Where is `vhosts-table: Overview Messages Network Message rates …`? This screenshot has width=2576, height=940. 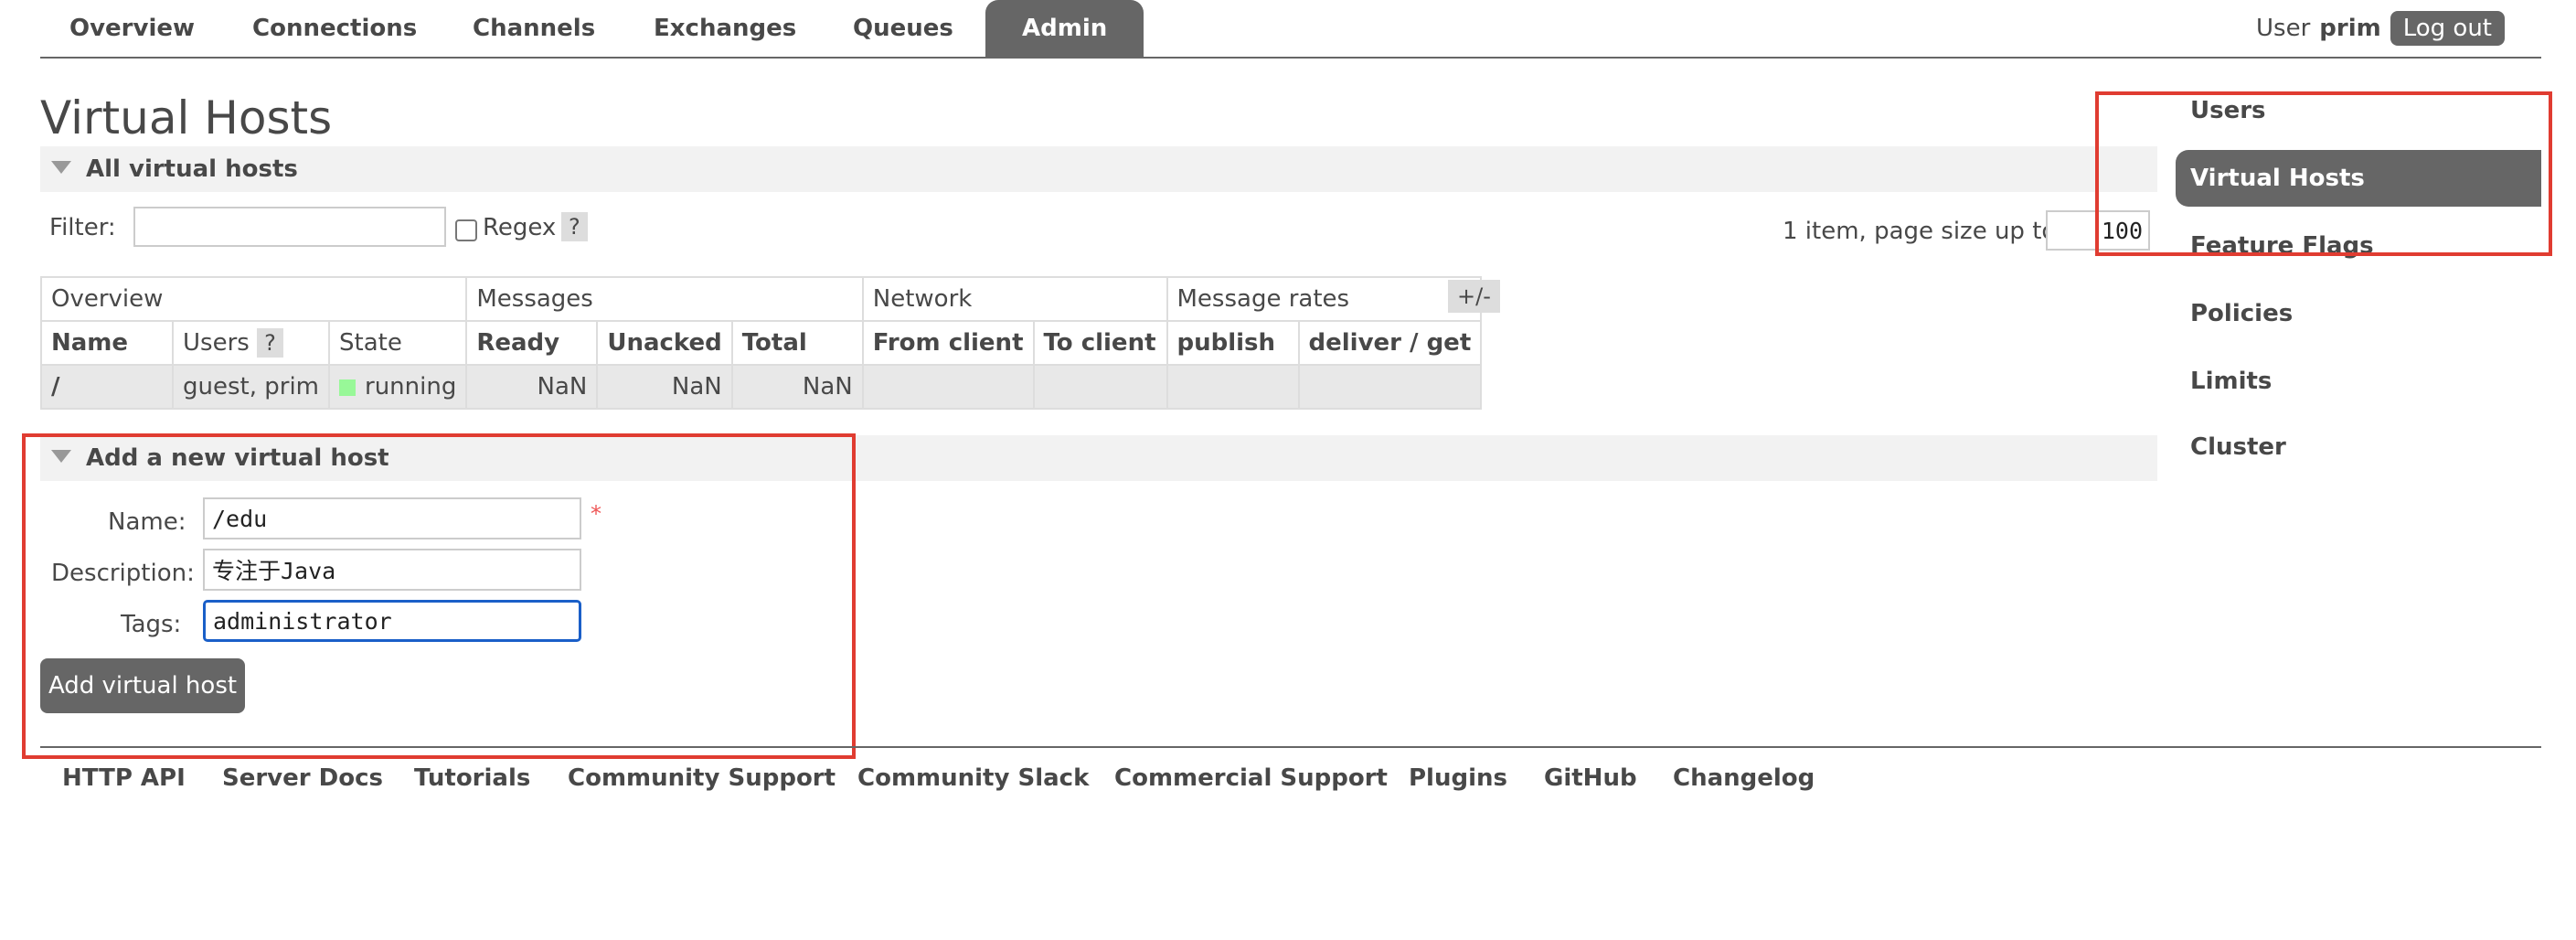 vhosts-table: Overview Messages Network Message rates … is located at coordinates (761, 343).